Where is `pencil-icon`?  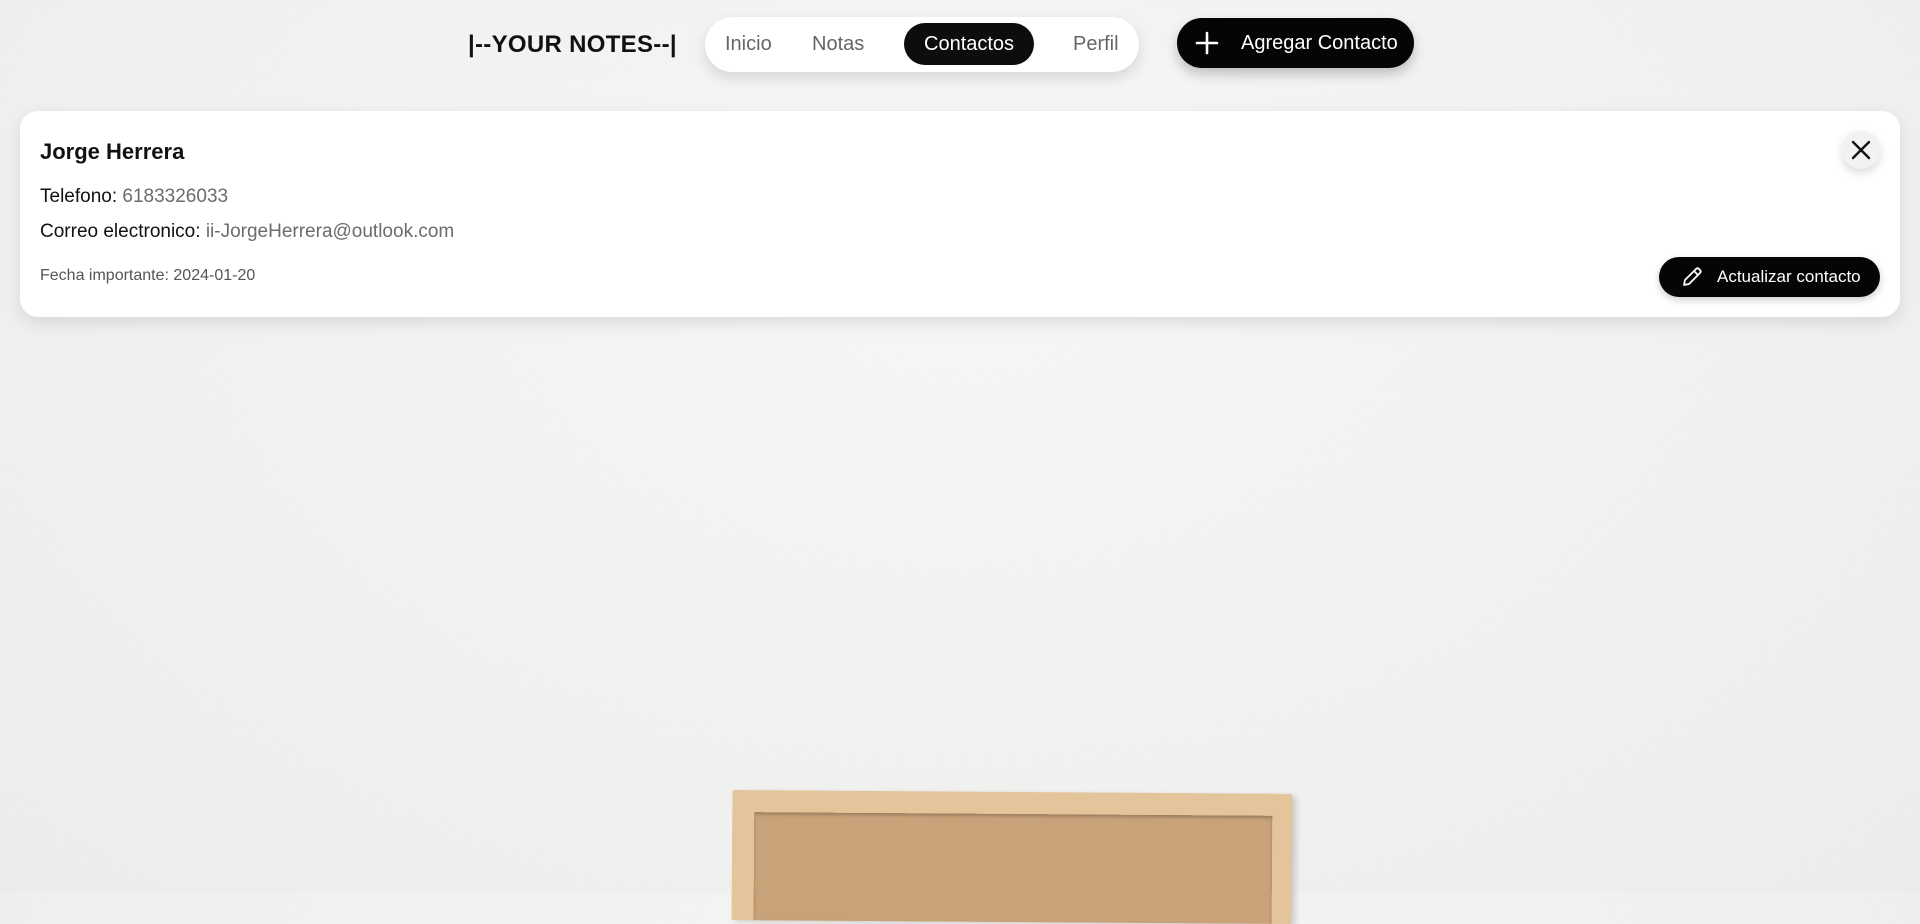 pencil-icon is located at coordinates (1692, 279).